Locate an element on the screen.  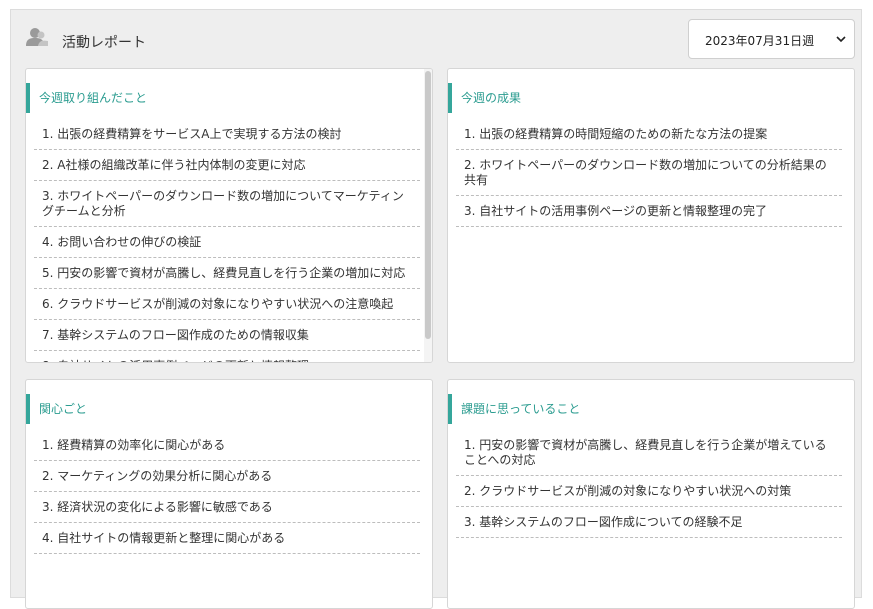
user-icon is located at coordinates (37, 37).